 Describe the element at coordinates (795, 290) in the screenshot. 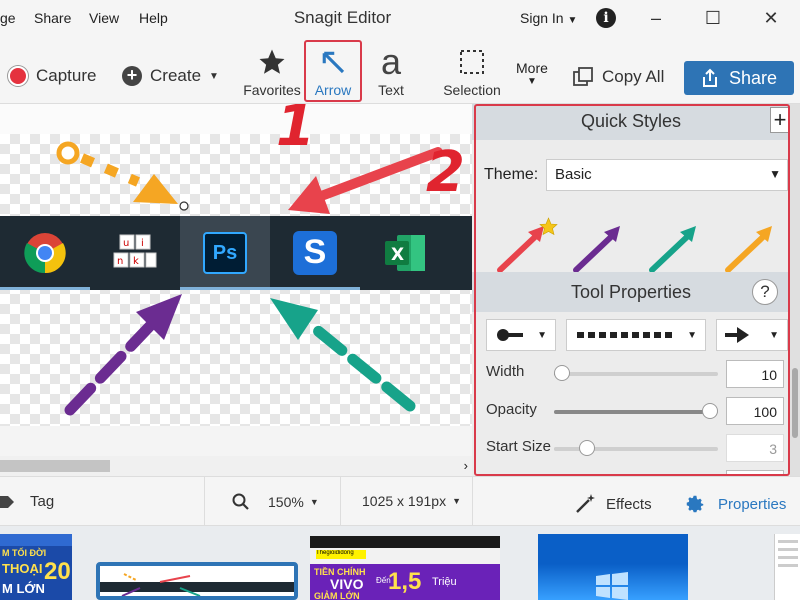

I see `panel-vertical-scrollbar` at that location.